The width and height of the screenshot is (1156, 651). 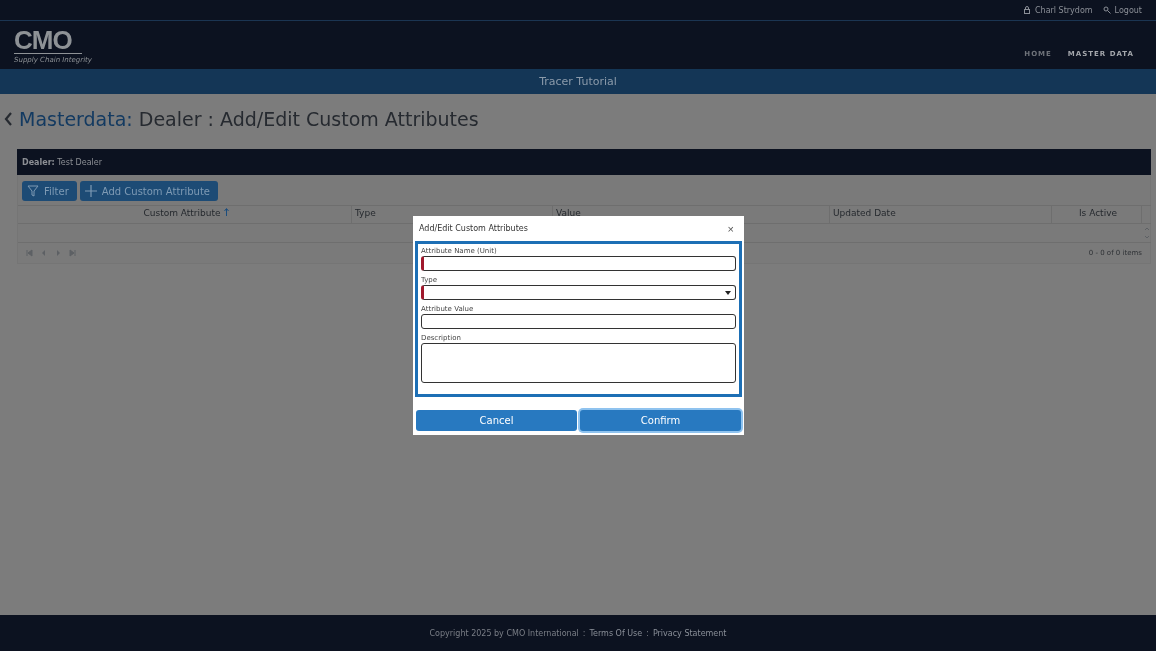 I want to click on filter-button: Filter, so click(x=49, y=191).